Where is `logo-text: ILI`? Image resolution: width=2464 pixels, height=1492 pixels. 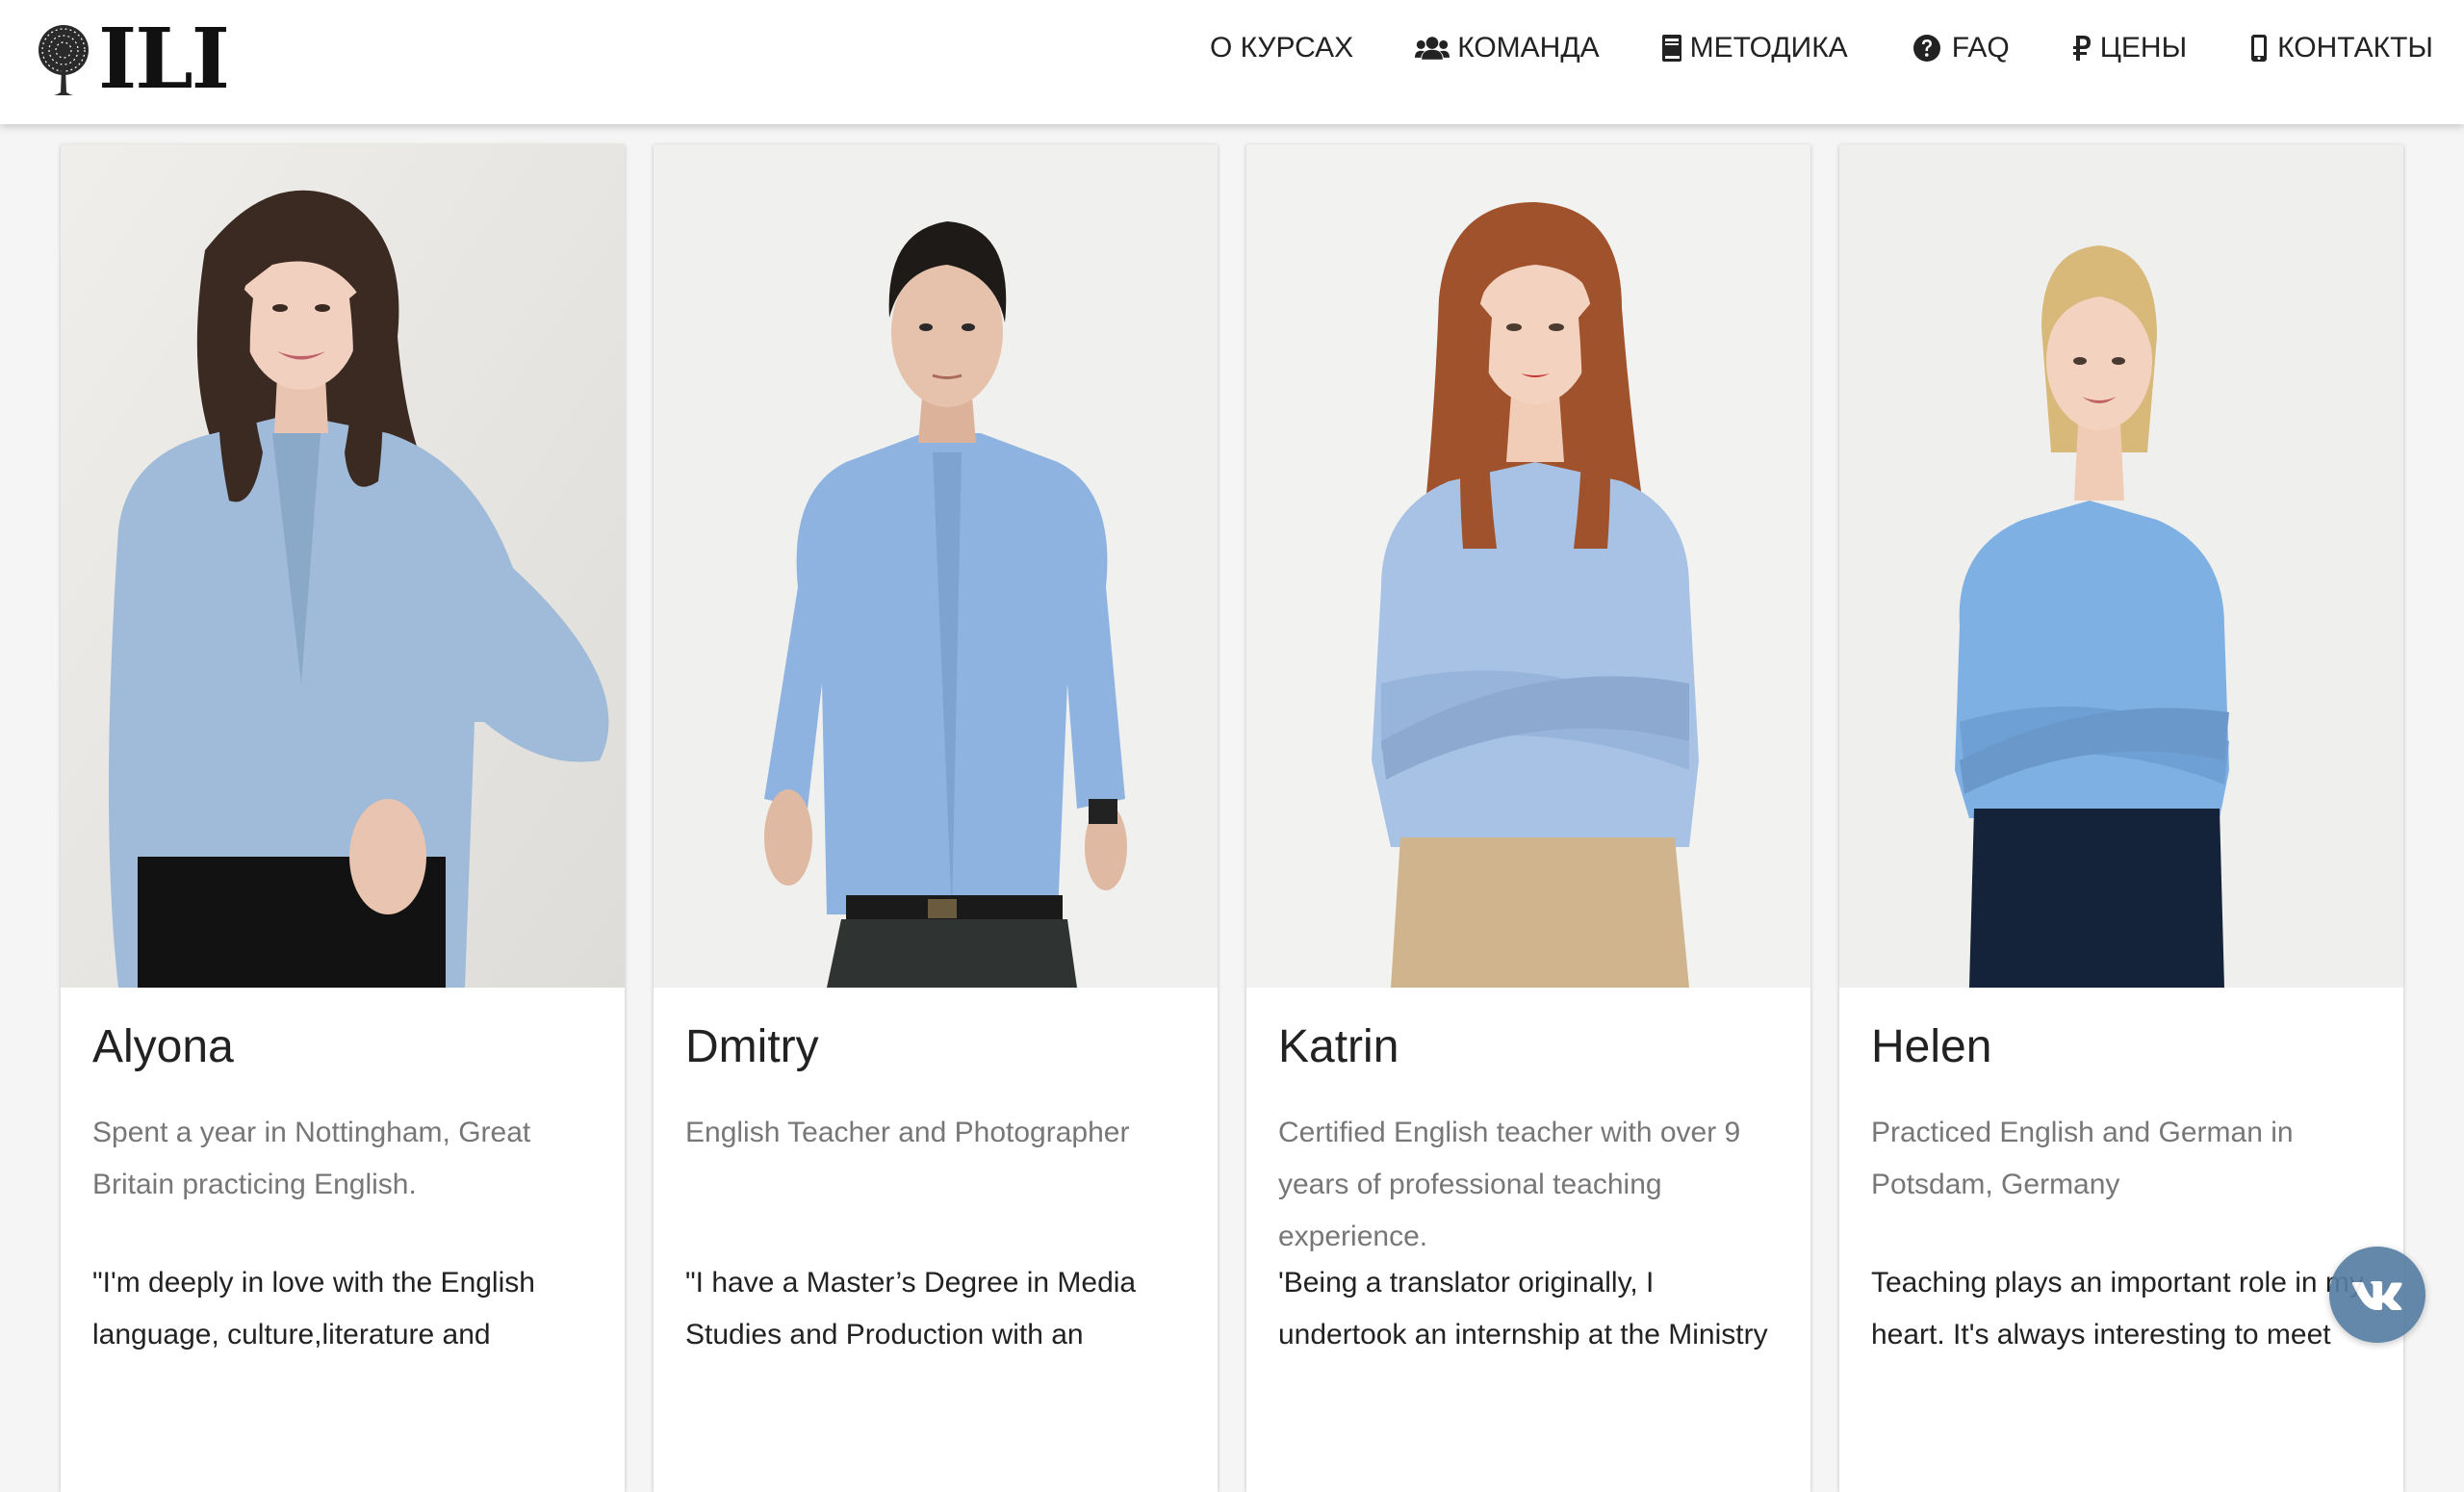 logo-text: ILI is located at coordinates (164, 59).